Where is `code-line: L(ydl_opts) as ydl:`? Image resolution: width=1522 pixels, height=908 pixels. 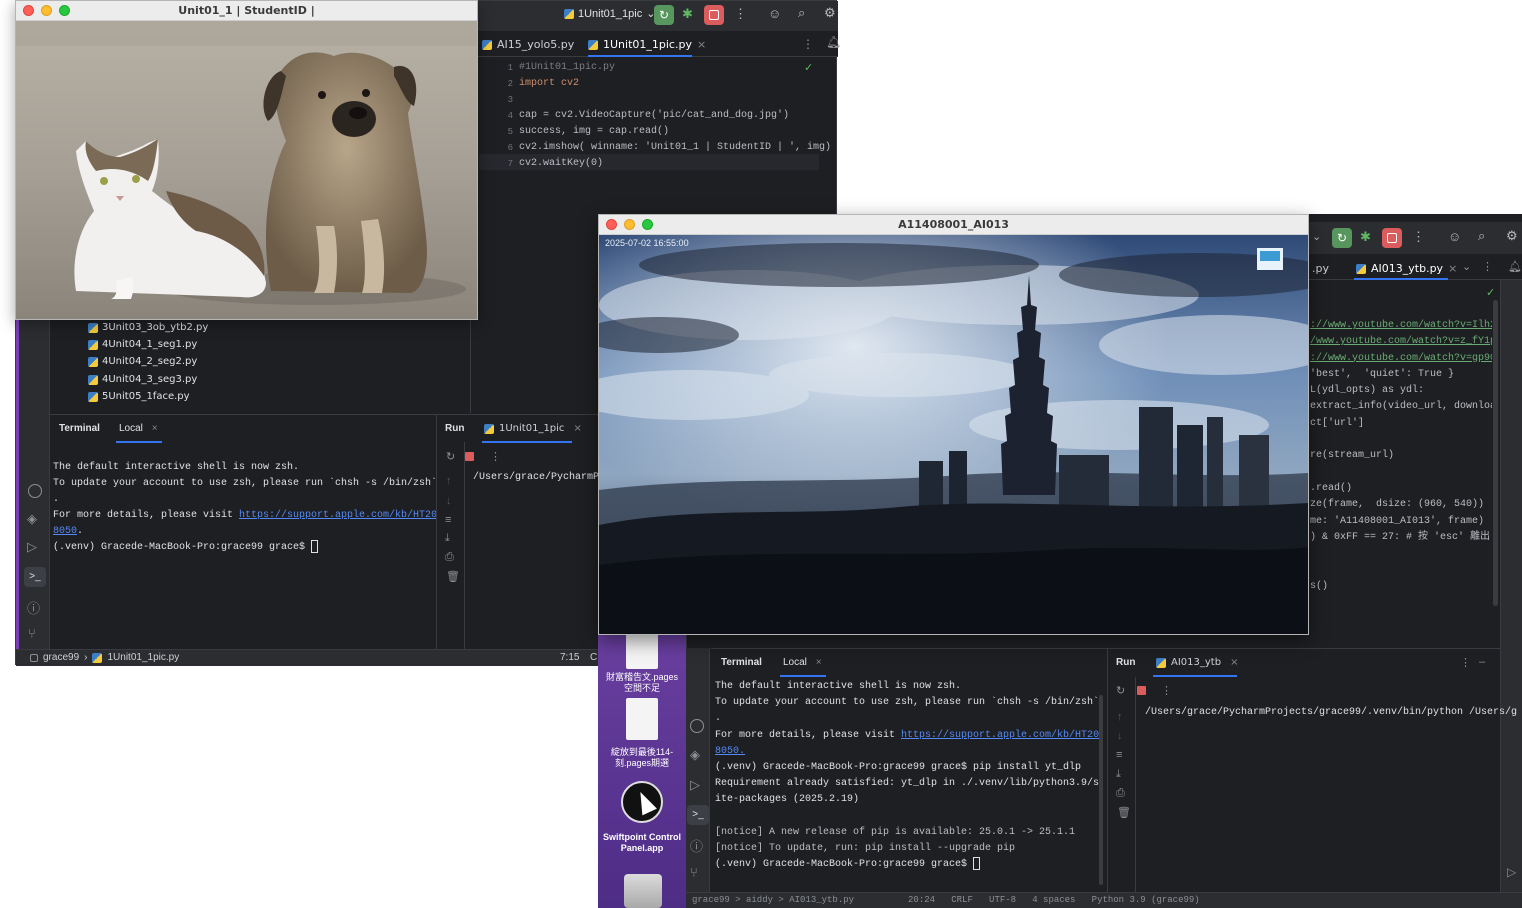
code-line: L(ydl_opts) as ydl: is located at coordinates (1401, 391).